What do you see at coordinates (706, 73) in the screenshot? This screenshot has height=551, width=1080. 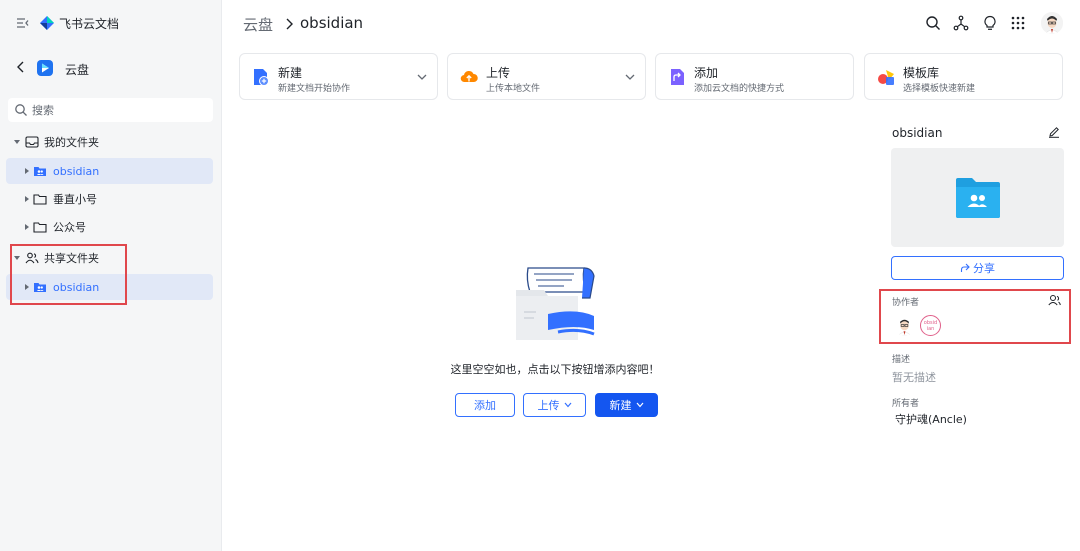 I see `card-title: 添加` at bounding box center [706, 73].